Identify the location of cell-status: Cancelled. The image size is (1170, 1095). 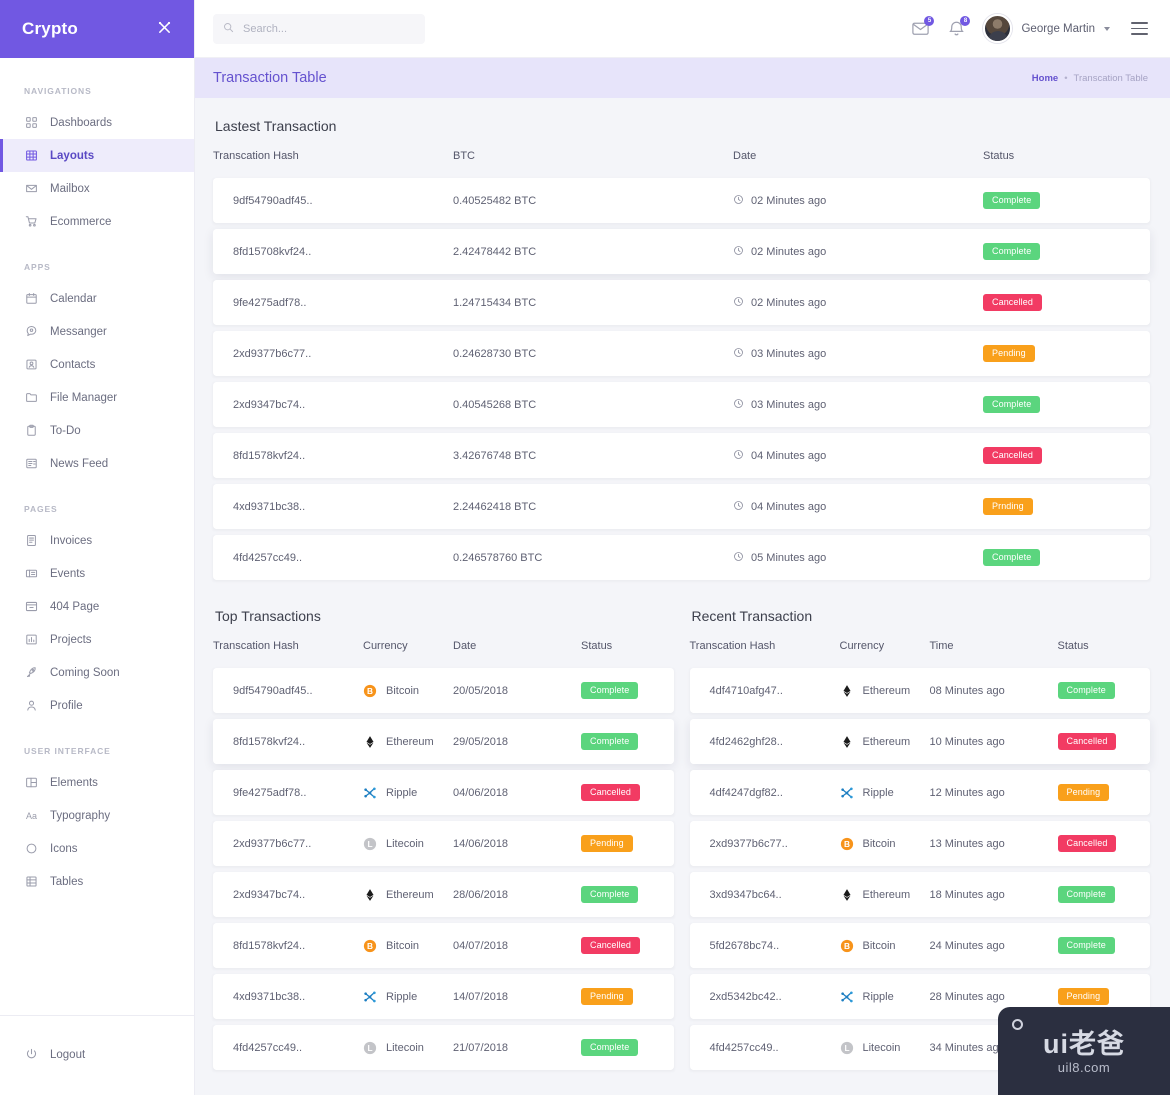
(1103, 843).